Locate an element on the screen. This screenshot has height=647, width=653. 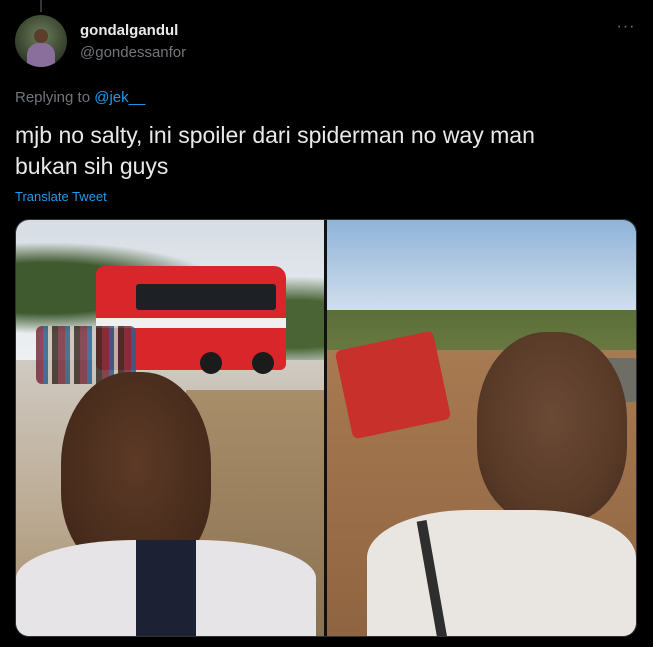
avatar-figure-head is located at coordinates (41, 36).